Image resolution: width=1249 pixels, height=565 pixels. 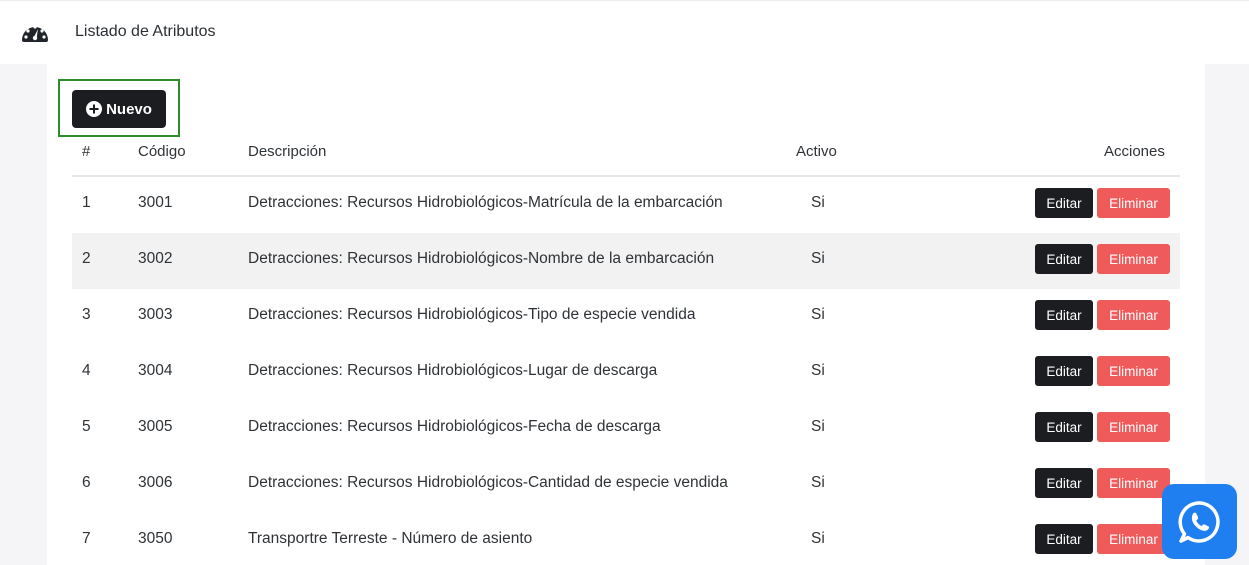 What do you see at coordinates (816, 151) in the screenshot?
I see `column-header-active: Activo` at bounding box center [816, 151].